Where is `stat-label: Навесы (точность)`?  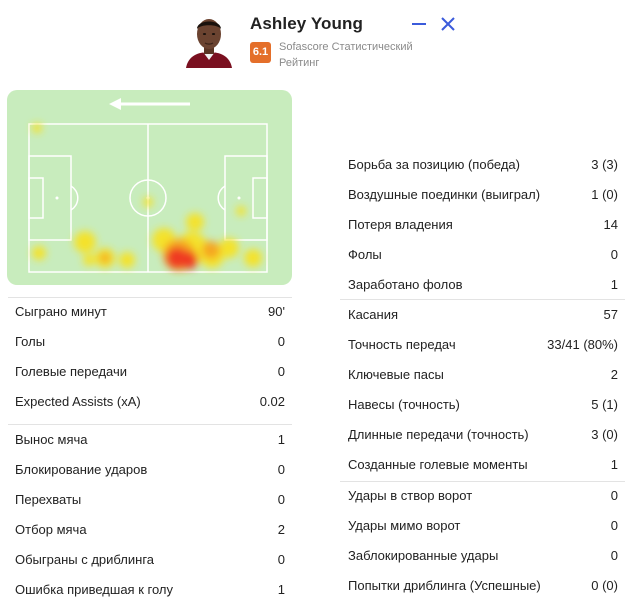
stat-label: Навесы (точность) is located at coordinates (404, 404).